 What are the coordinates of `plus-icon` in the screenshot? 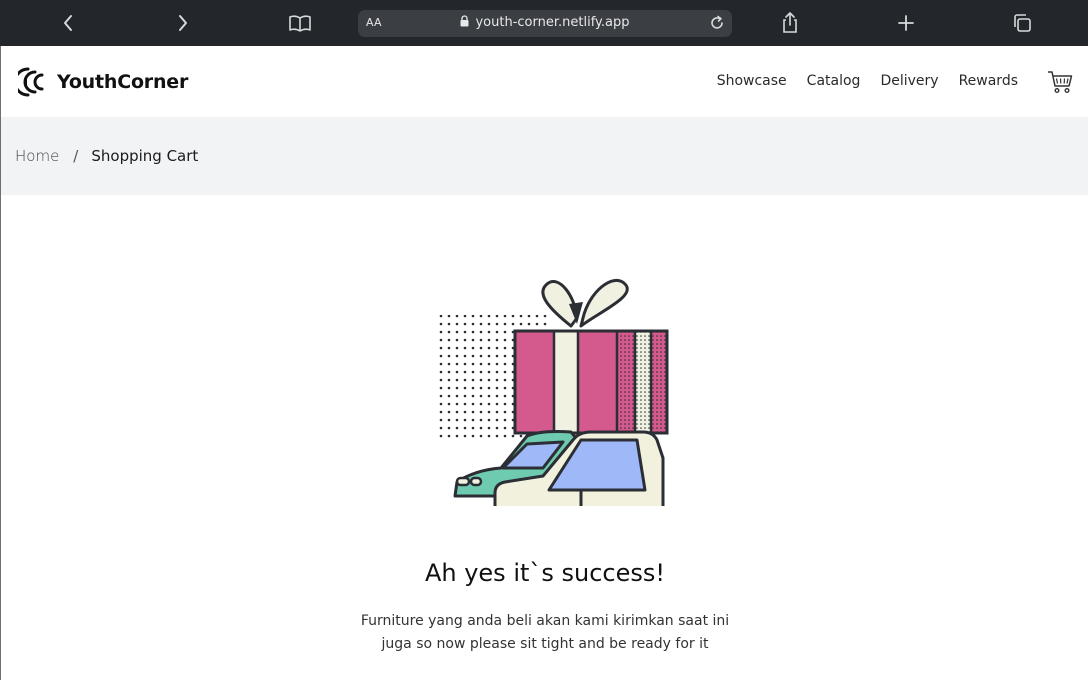 It's located at (906, 23).